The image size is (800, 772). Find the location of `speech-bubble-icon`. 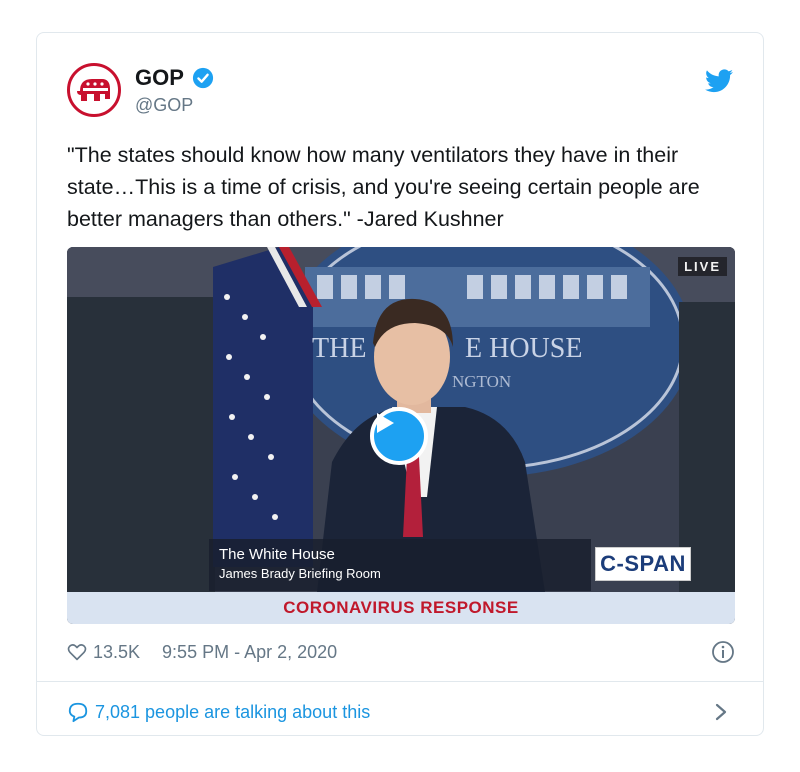

speech-bubble-icon is located at coordinates (78, 712).